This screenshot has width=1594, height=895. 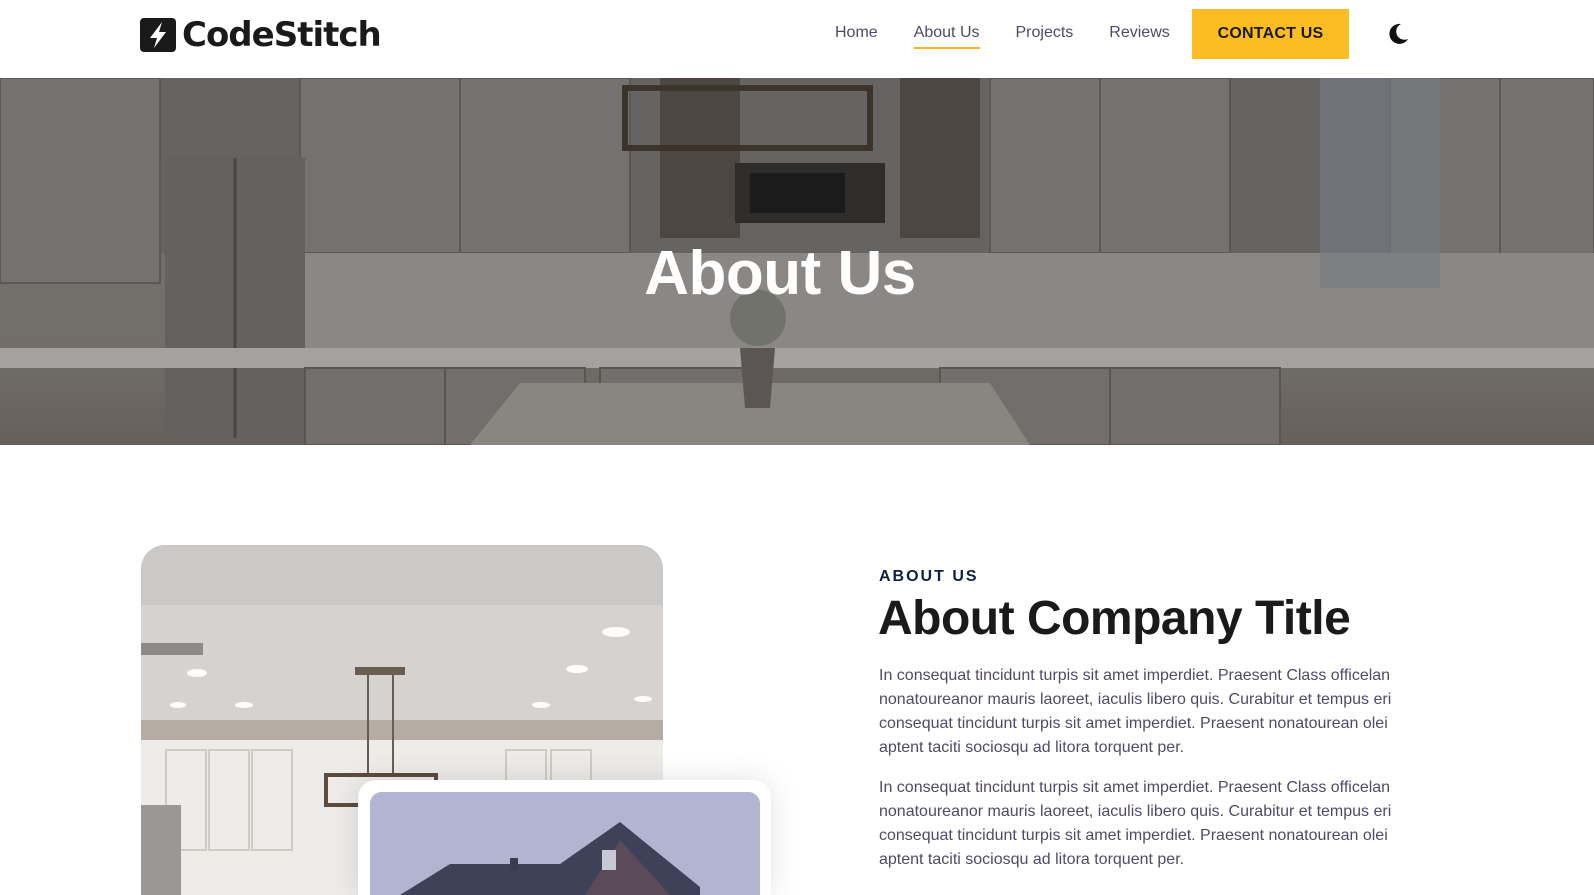 What do you see at coordinates (282, 35) in the screenshot?
I see `logo-text: CodeStitch` at bounding box center [282, 35].